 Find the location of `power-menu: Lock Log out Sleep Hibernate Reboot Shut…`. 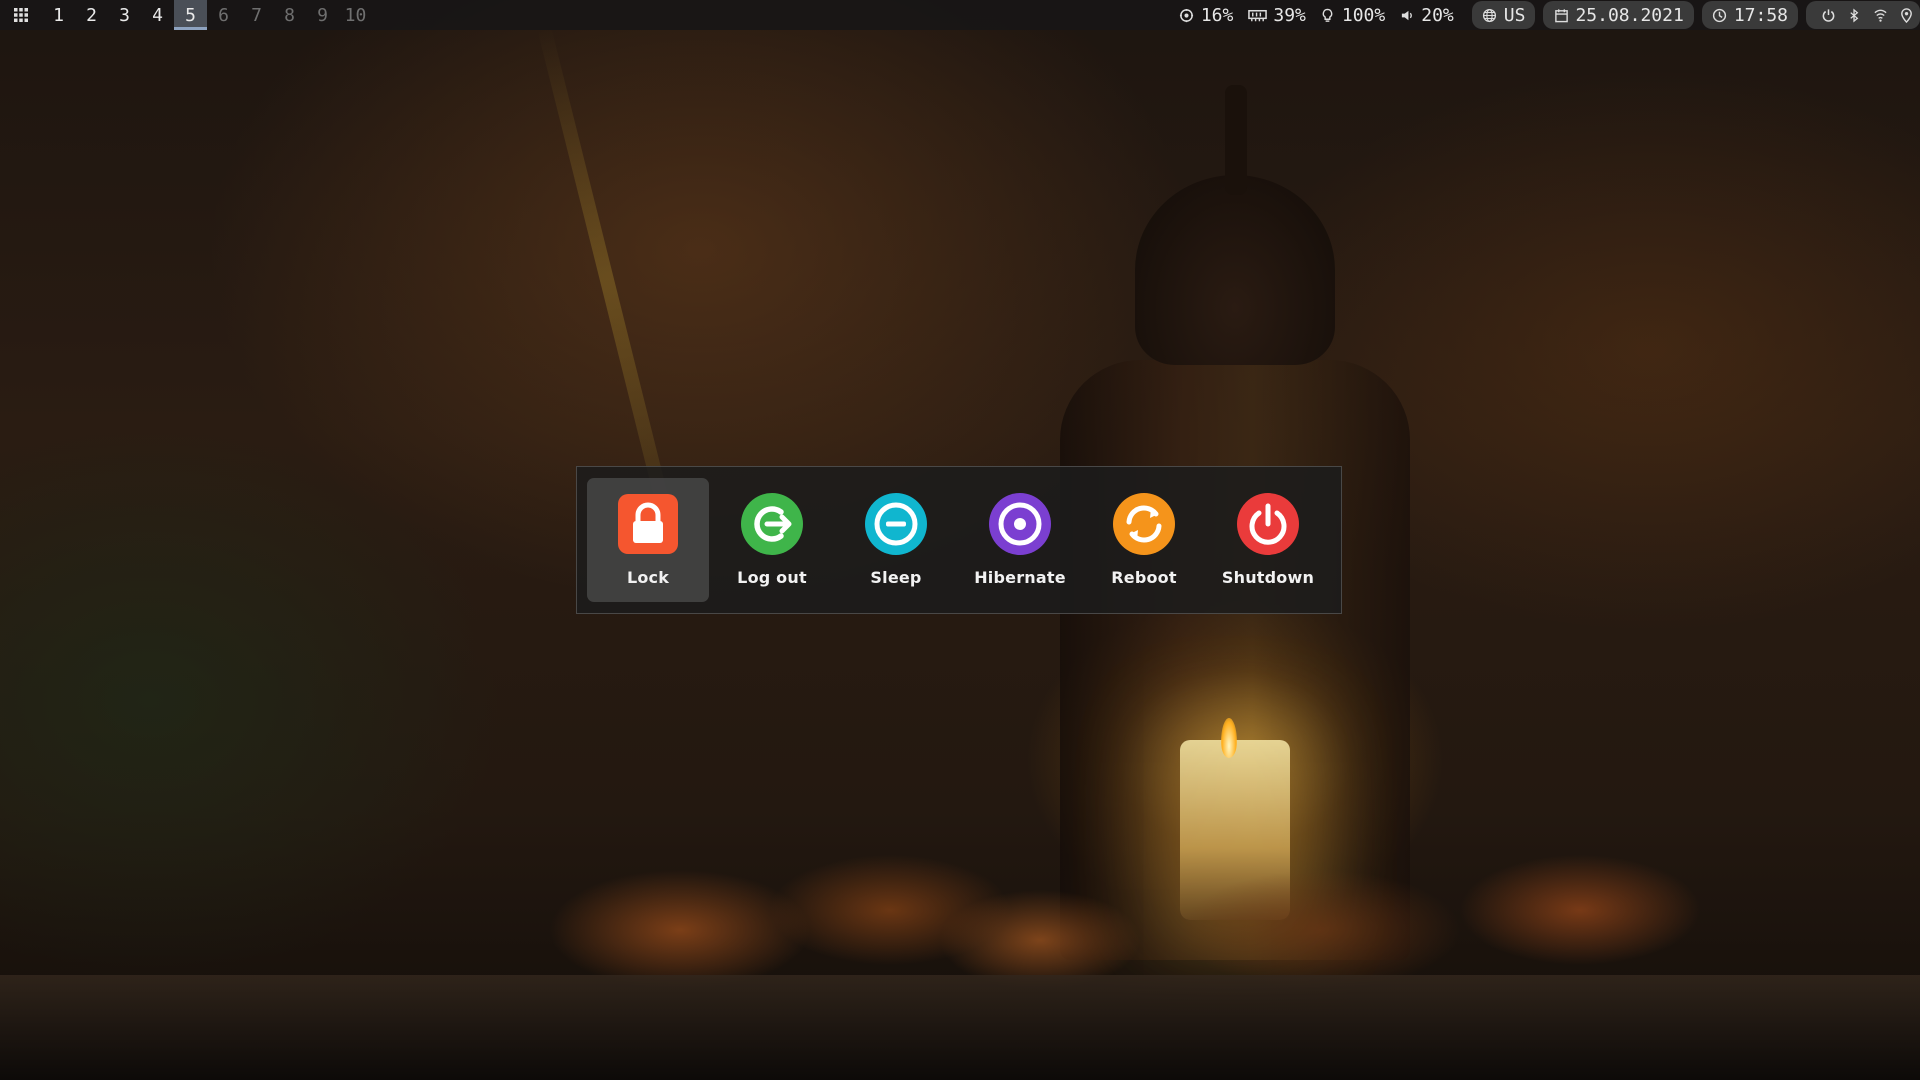

power-menu: Lock Log out Sleep Hibernate Reboot Shut… is located at coordinates (959, 540).